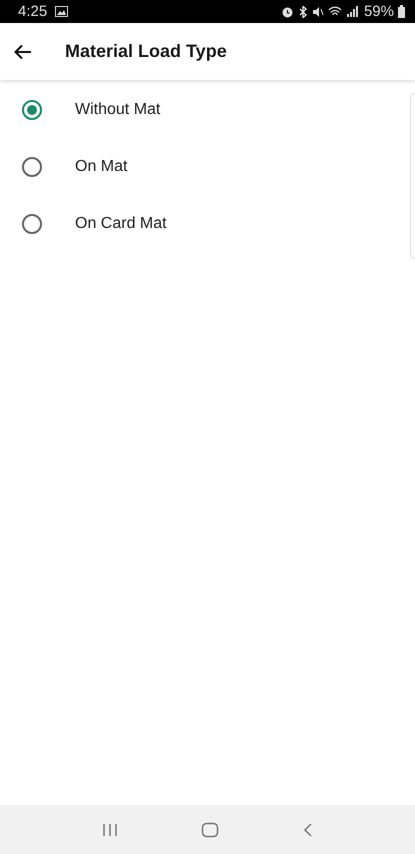  I want to click on screen-title: Material Load Type, so click(146, 51).